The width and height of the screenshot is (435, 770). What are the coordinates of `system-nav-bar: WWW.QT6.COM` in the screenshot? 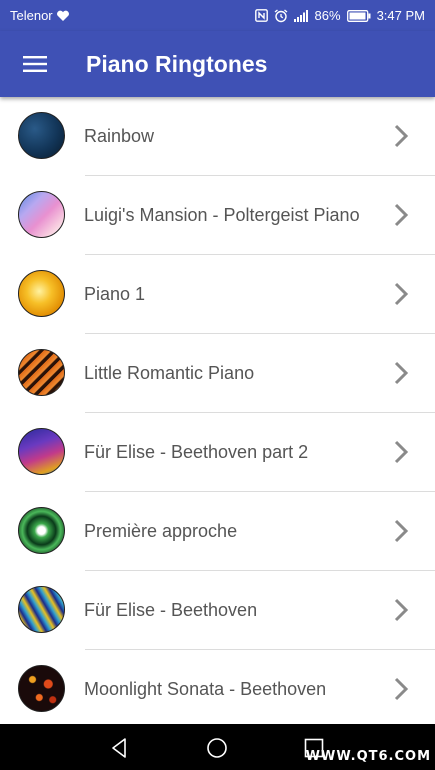 It's located at (217, 747).